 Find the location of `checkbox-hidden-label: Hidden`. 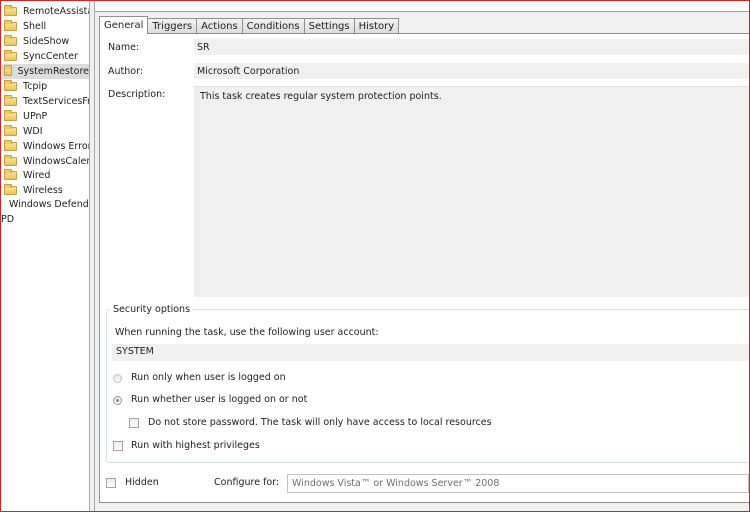

checkbox-hidden-label: Hidden is located at coordinates (142, 482).